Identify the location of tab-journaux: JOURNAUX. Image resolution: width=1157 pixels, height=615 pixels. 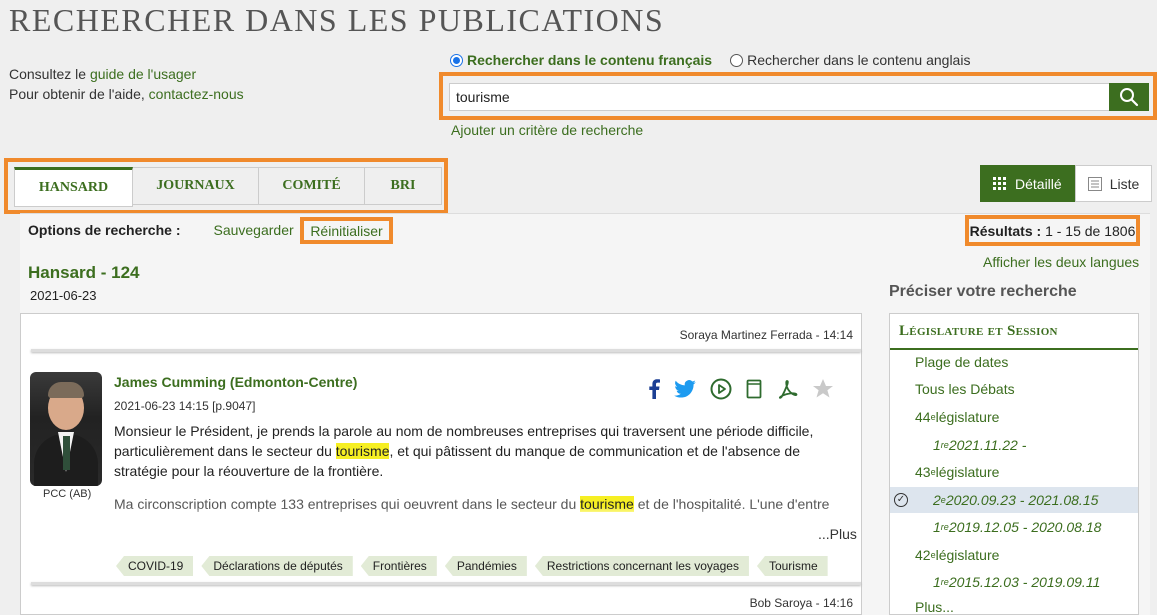
(196, 186).